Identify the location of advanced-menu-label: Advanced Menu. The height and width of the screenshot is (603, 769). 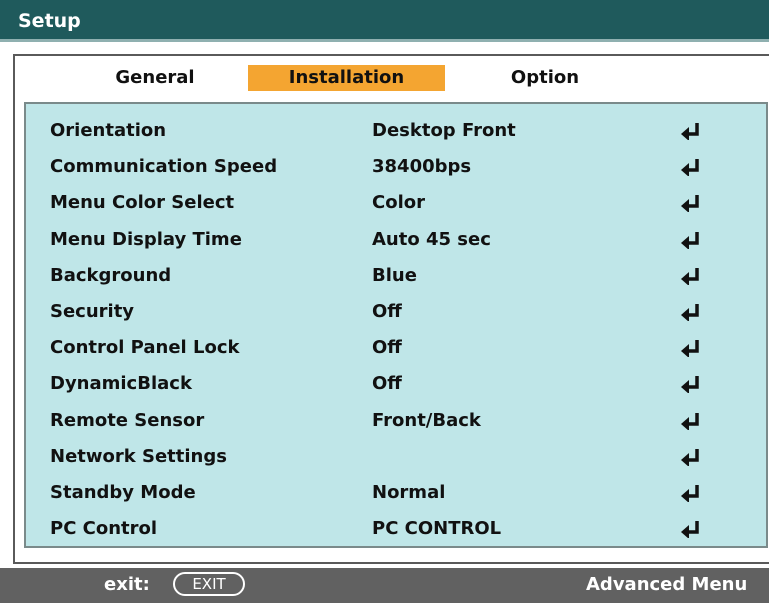
(666, 584).